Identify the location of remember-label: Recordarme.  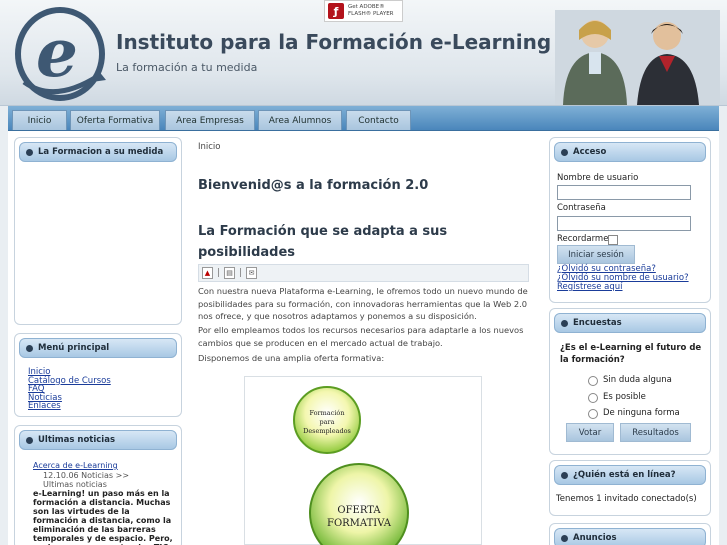
(583, 239).